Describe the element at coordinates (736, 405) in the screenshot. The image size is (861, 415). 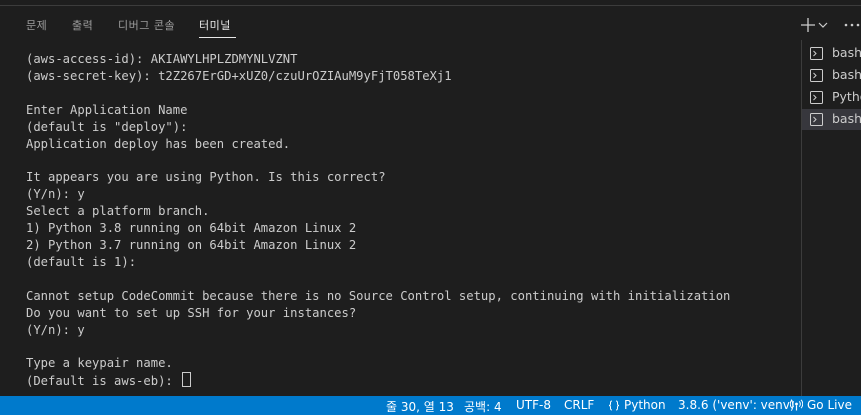
I see `status-interpreter: 3.8.6 ('venv': venv)` at that location.